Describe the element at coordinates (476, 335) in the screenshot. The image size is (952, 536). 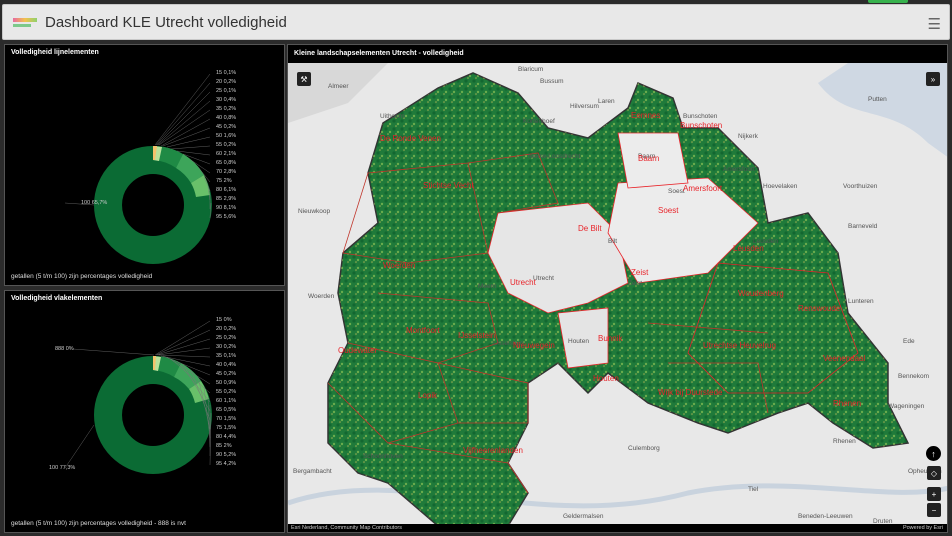
I see `municipality-label: IJsselstein` at that location.